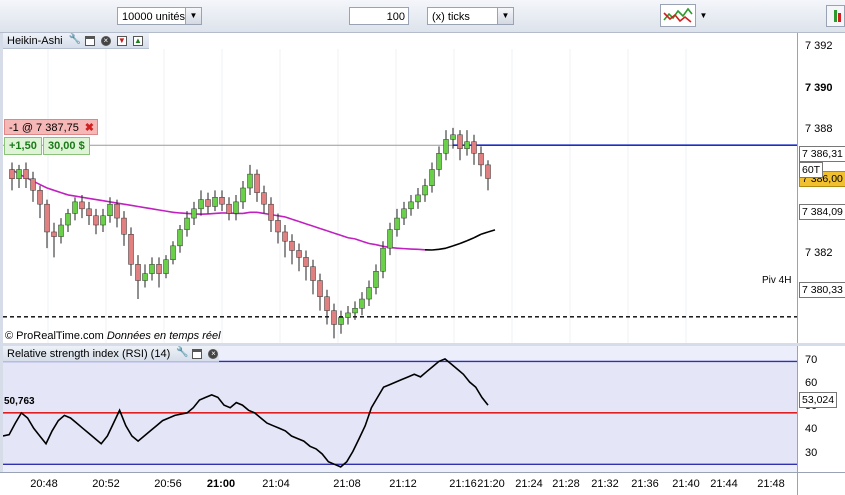 This screenshot has width=845, height=495. Describe the element at coordinates (819, 129) in the screenshot. I see `y-tick-label: 7 388` at that location.